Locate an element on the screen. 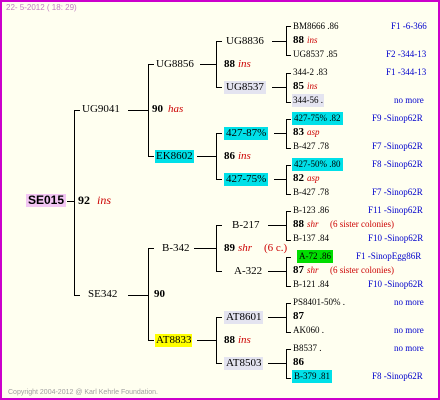 The image size is (440, 400). queen-gen3-b-id: UG8537 is located at coordinates (245, 87).